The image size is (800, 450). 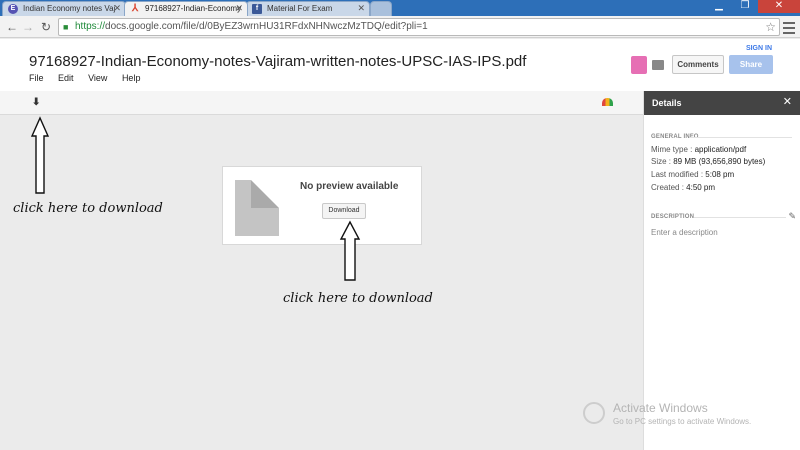 I want to click on pencil-icon: ✎, so click(x=792, y=216).